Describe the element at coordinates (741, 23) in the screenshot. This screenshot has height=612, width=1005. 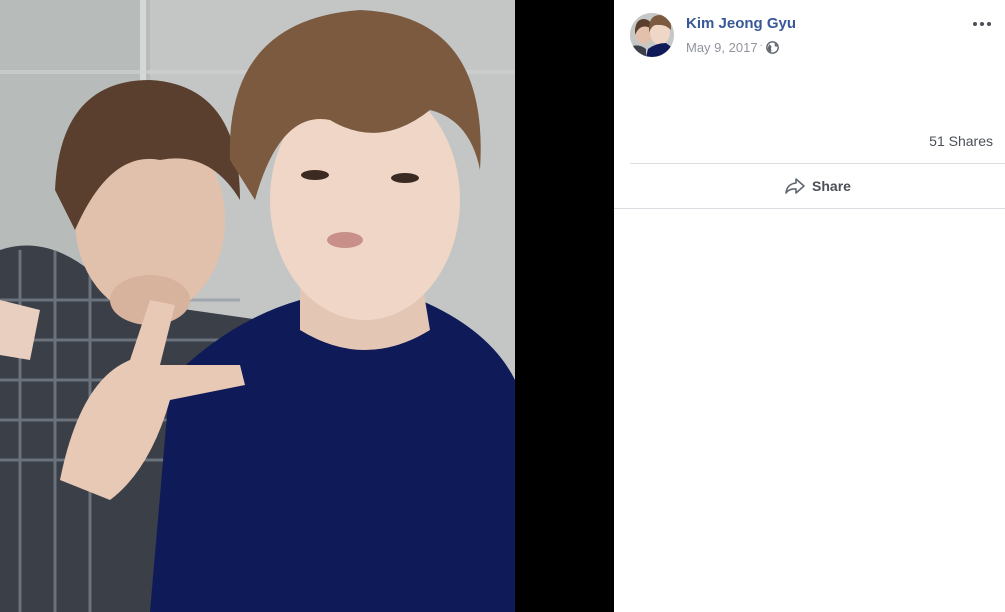
I see `author-name-link: Kim Jeong Gyu` at that location.